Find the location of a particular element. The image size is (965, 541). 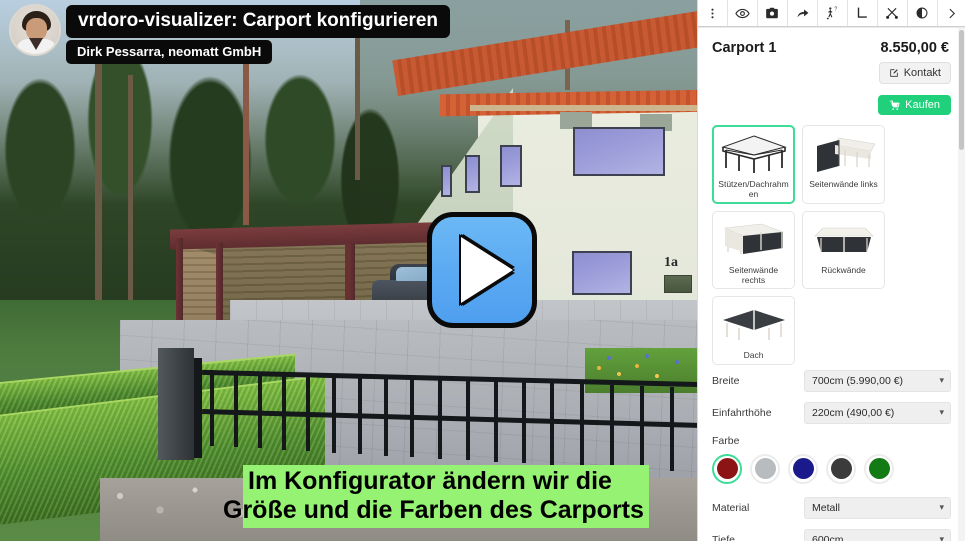

farbe-label: Farbe is located at coordinates (726, 440).